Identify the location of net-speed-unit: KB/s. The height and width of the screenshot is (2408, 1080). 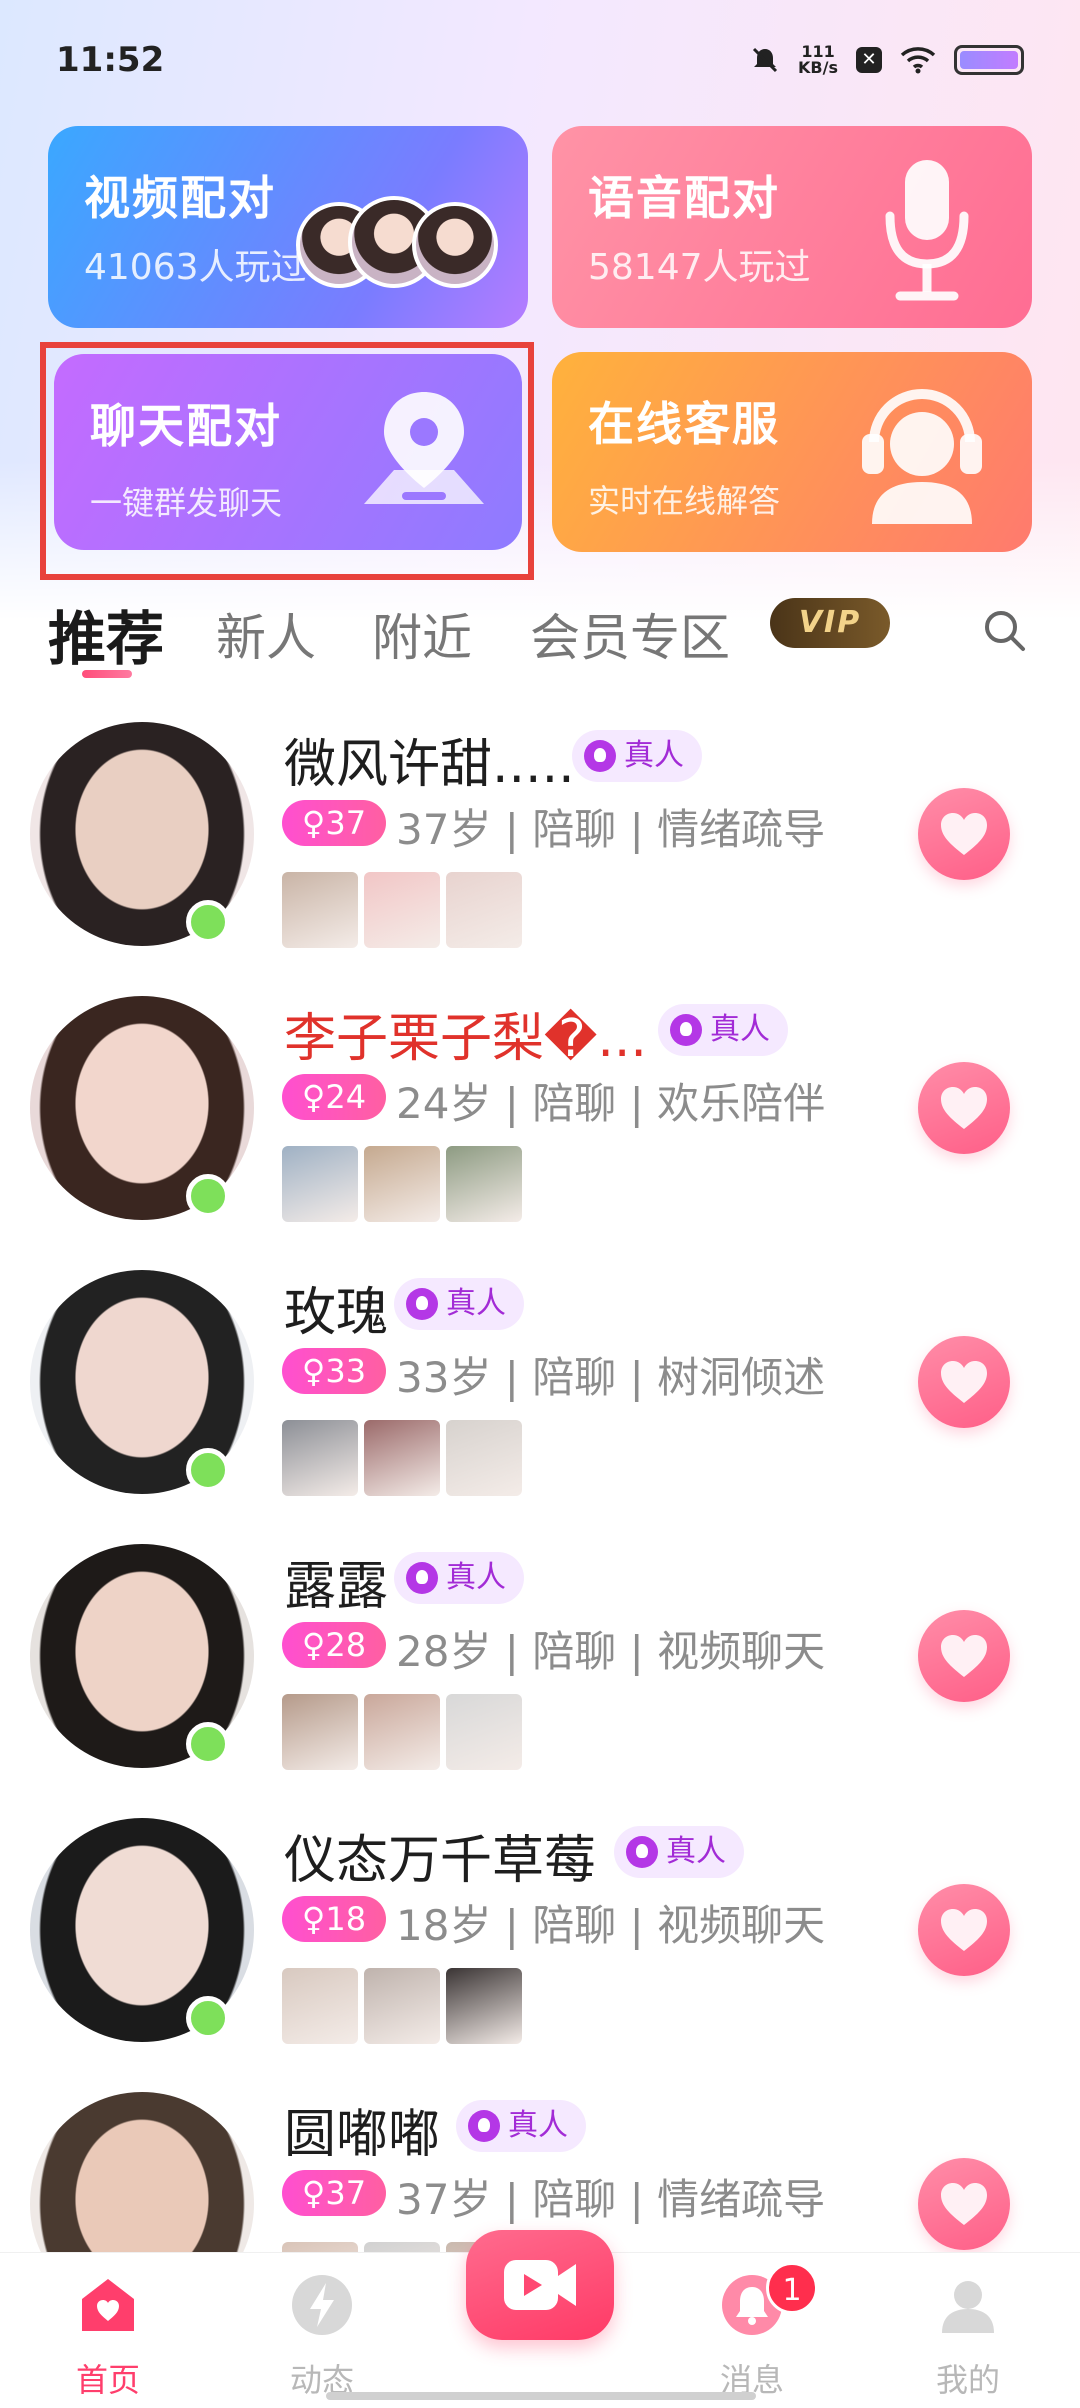
(818, 67).